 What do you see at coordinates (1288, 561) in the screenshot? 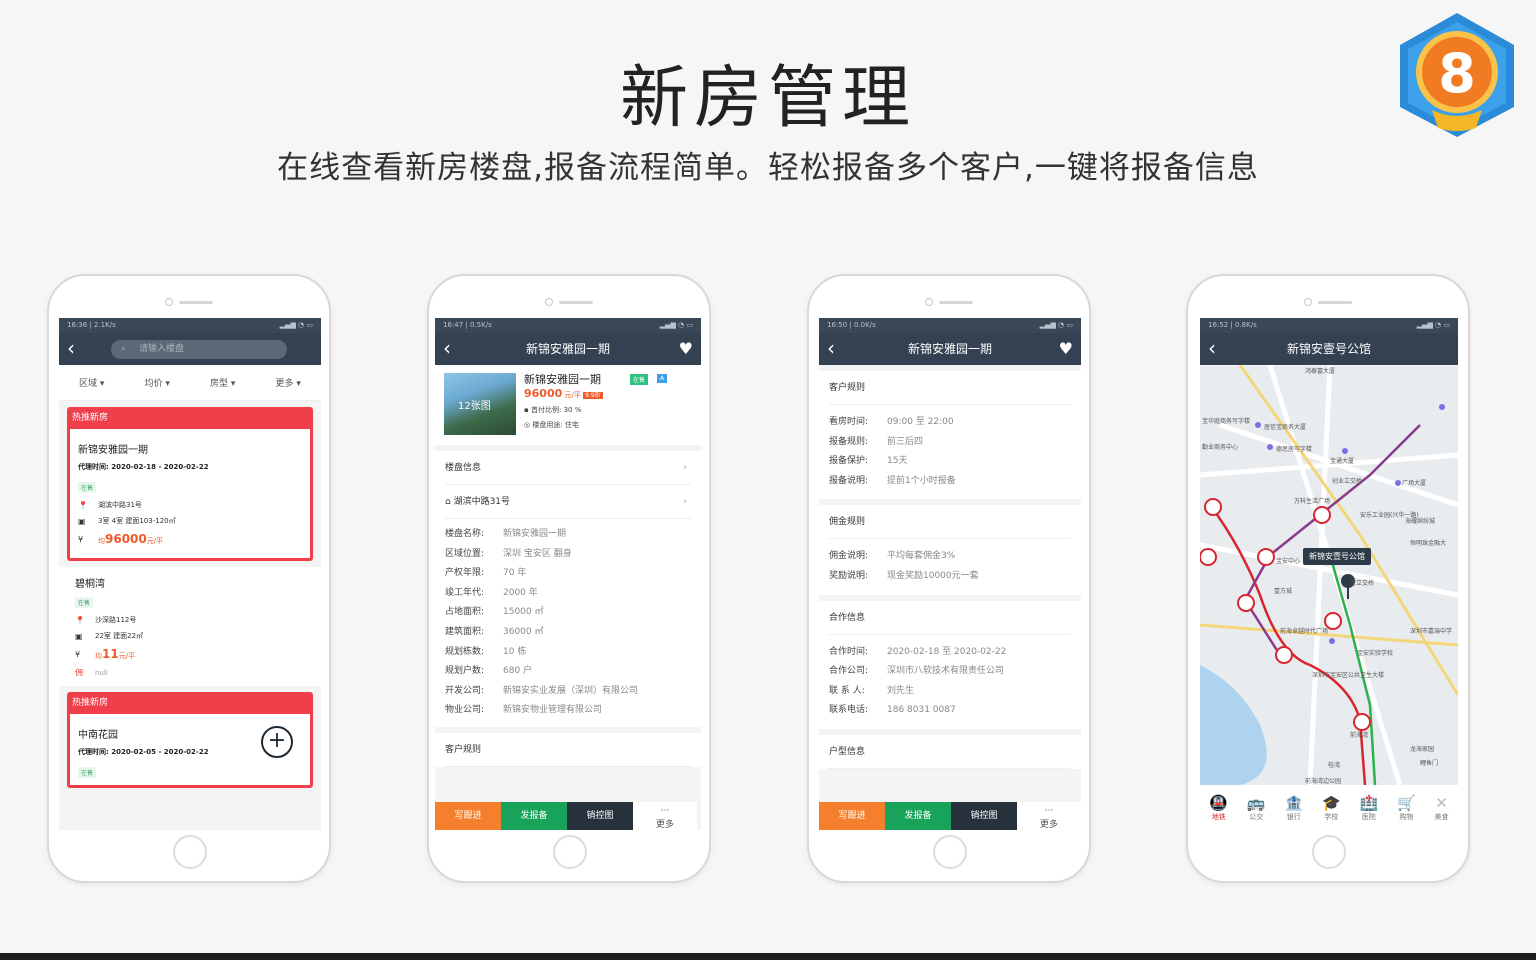
I see `svg-text: 宝安中心` at bounding box center [1288, 561].